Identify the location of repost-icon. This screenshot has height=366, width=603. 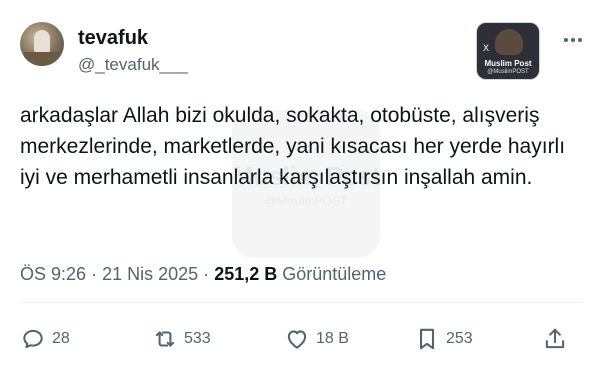
(165, 339).